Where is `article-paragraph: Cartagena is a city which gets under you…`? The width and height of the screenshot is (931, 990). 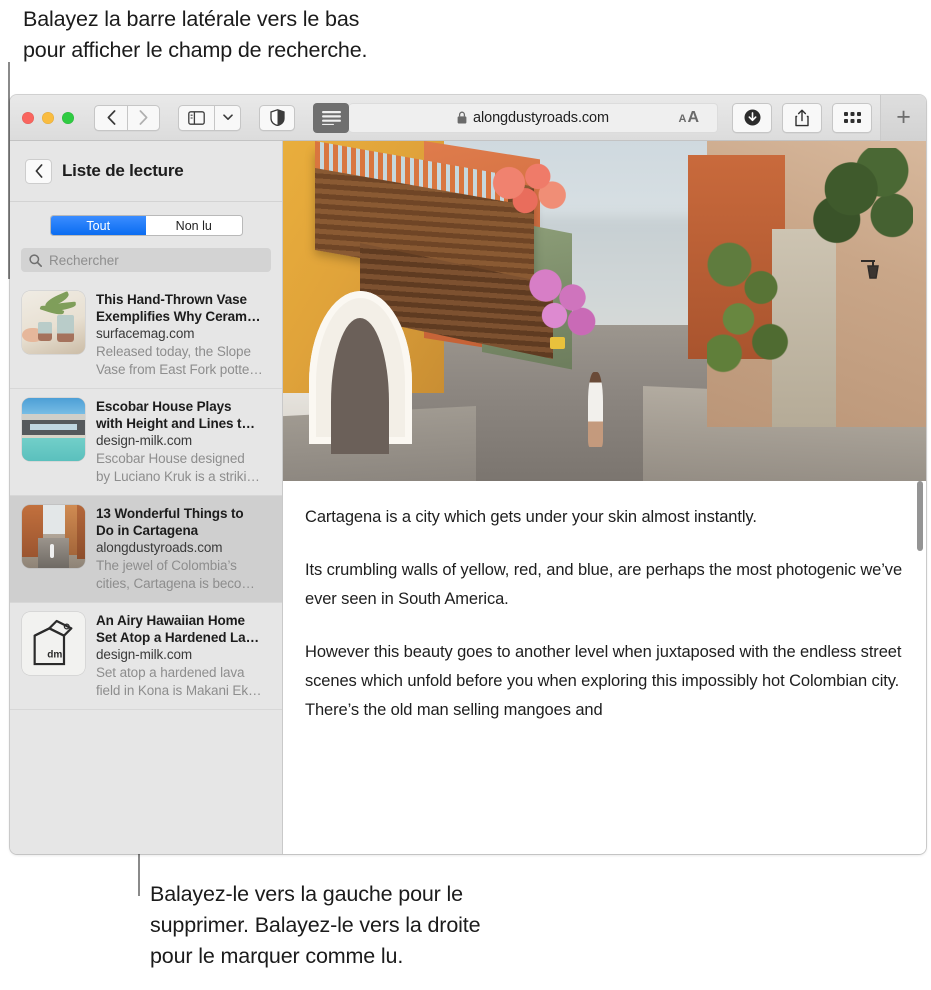 article-paragraph: Cartagena is a city which gets under you… is located at coordinates (531, 517).